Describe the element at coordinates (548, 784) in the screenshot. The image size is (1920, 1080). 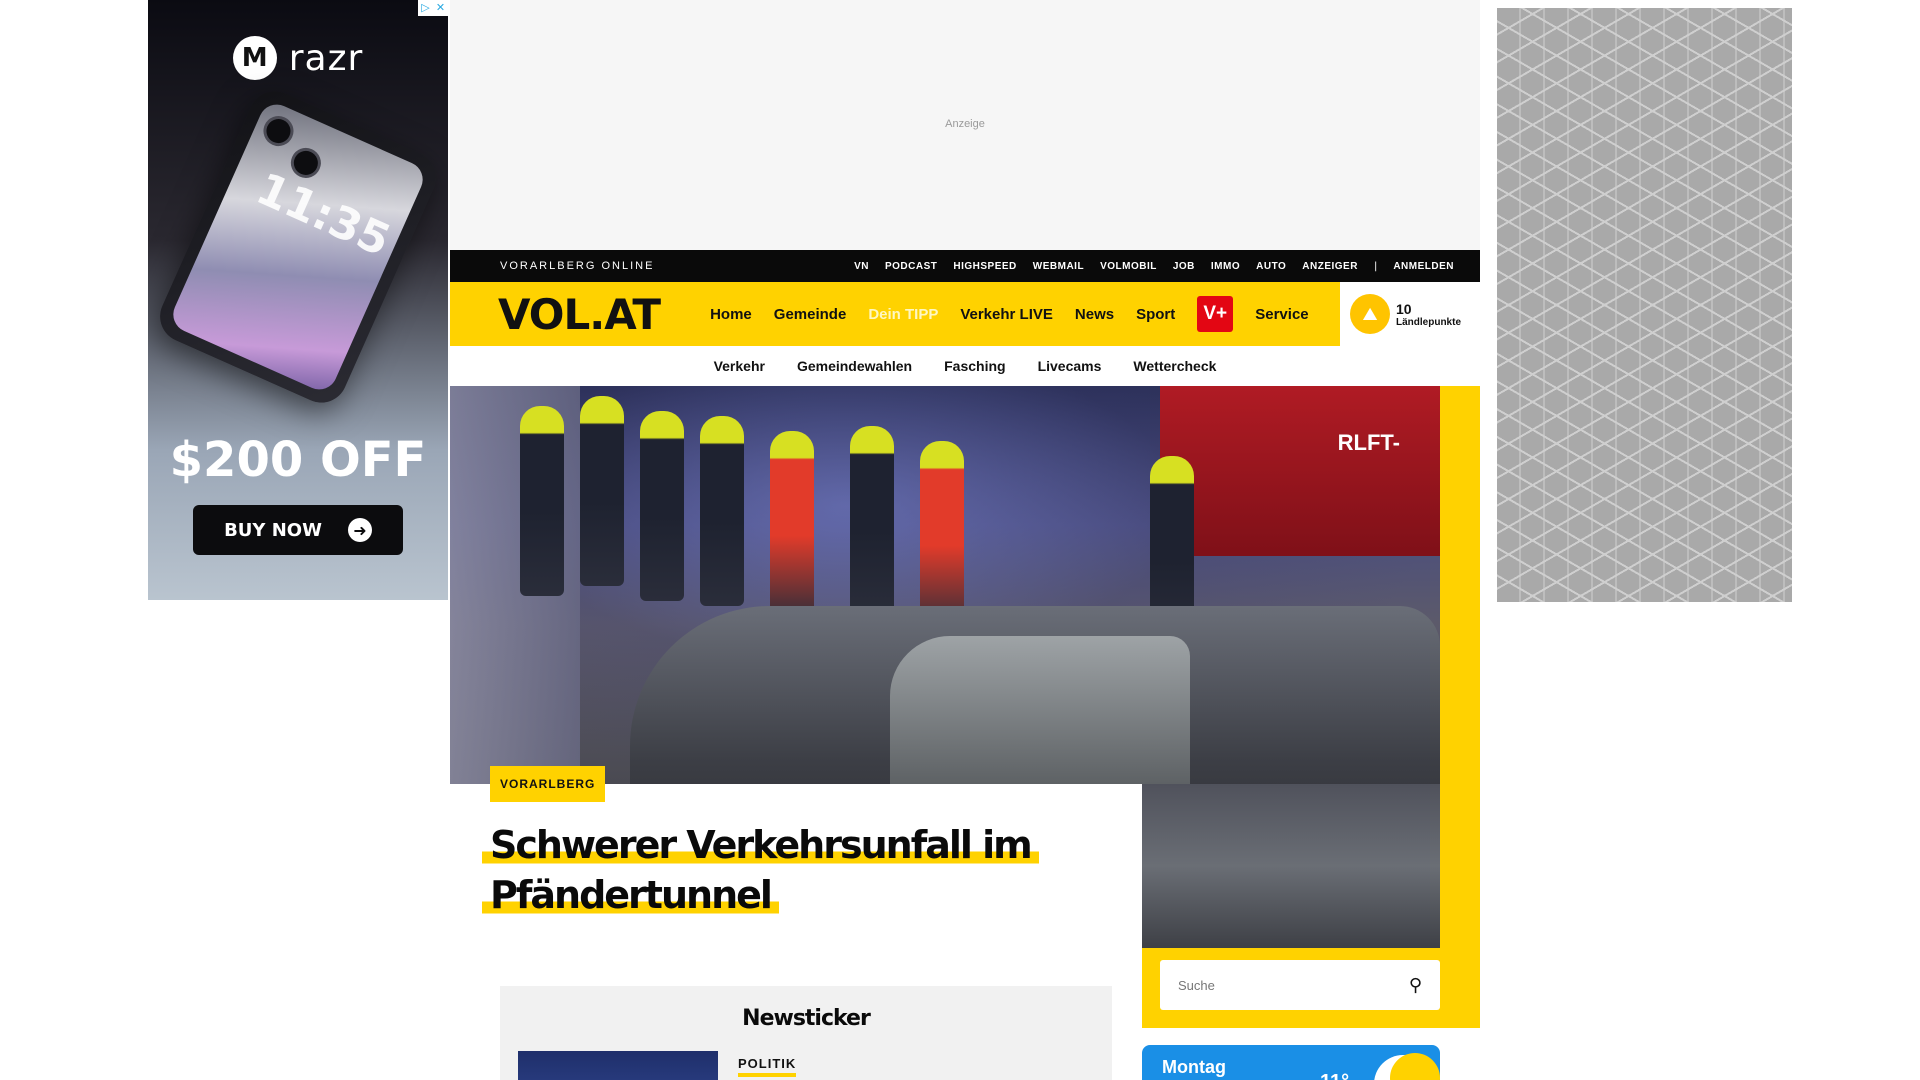
I see `article-category-badge: VORARLBERG` at that location.